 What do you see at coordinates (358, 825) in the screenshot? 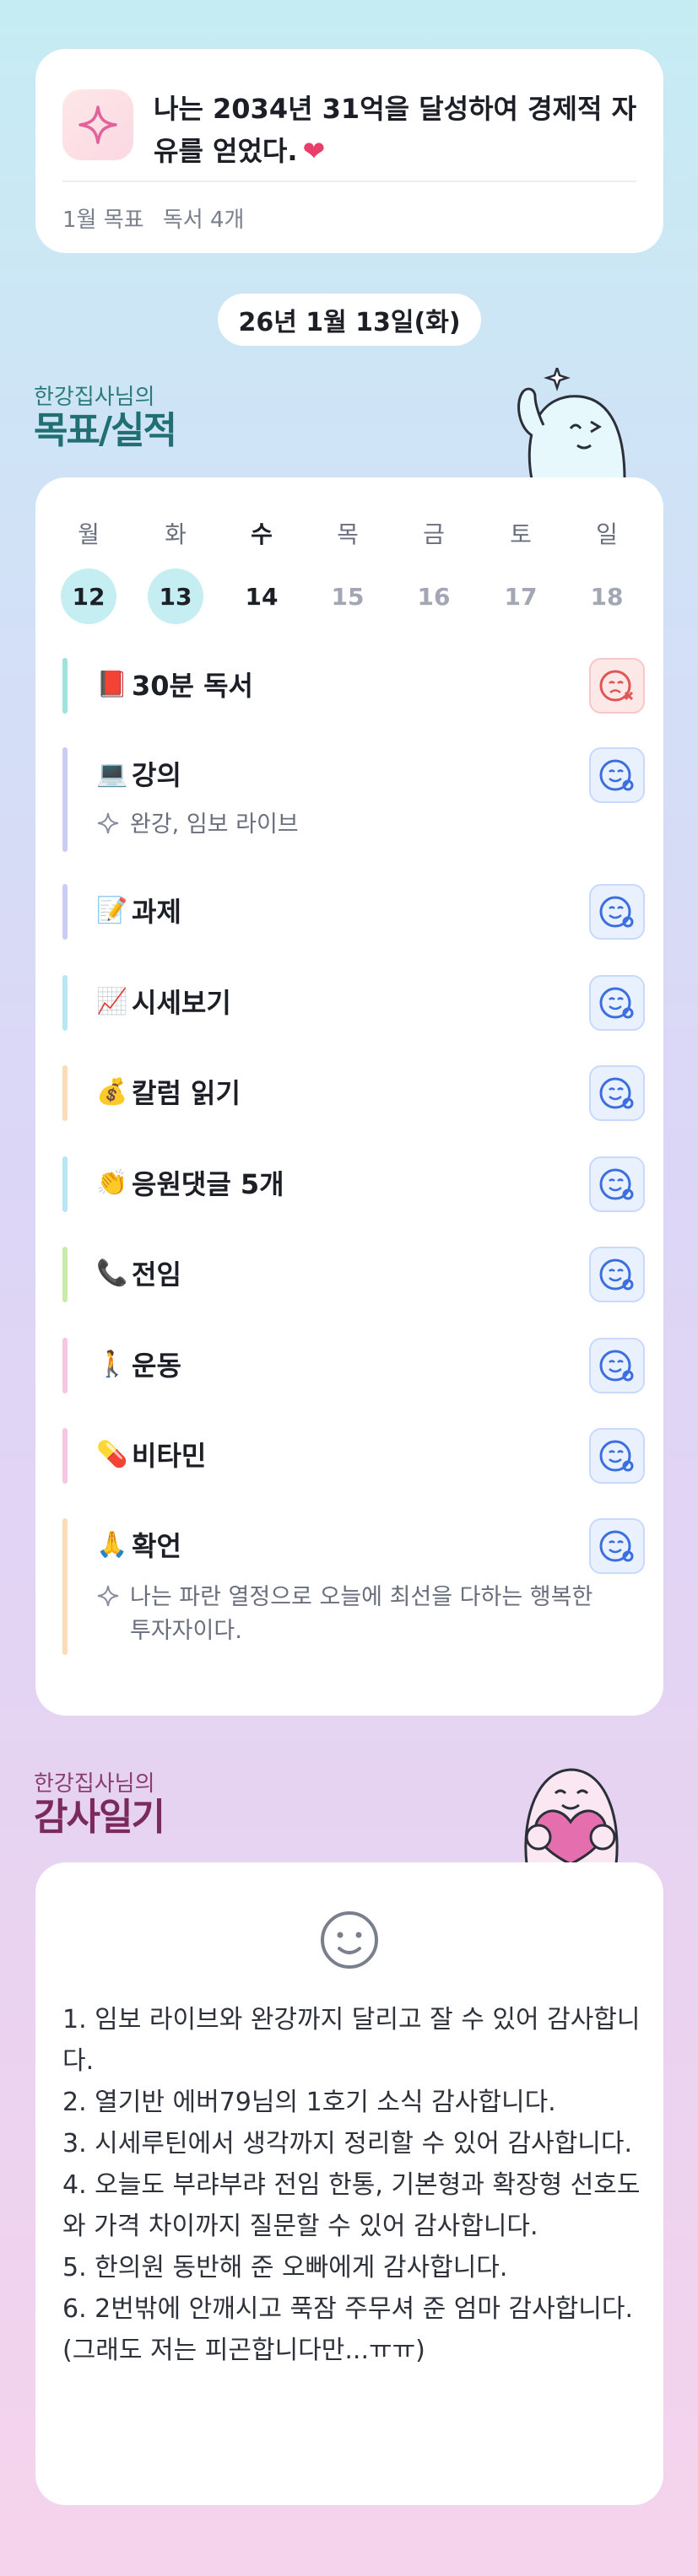
I see `task-note: 완강, 임보 라이브` at bounding box center [358, 825].